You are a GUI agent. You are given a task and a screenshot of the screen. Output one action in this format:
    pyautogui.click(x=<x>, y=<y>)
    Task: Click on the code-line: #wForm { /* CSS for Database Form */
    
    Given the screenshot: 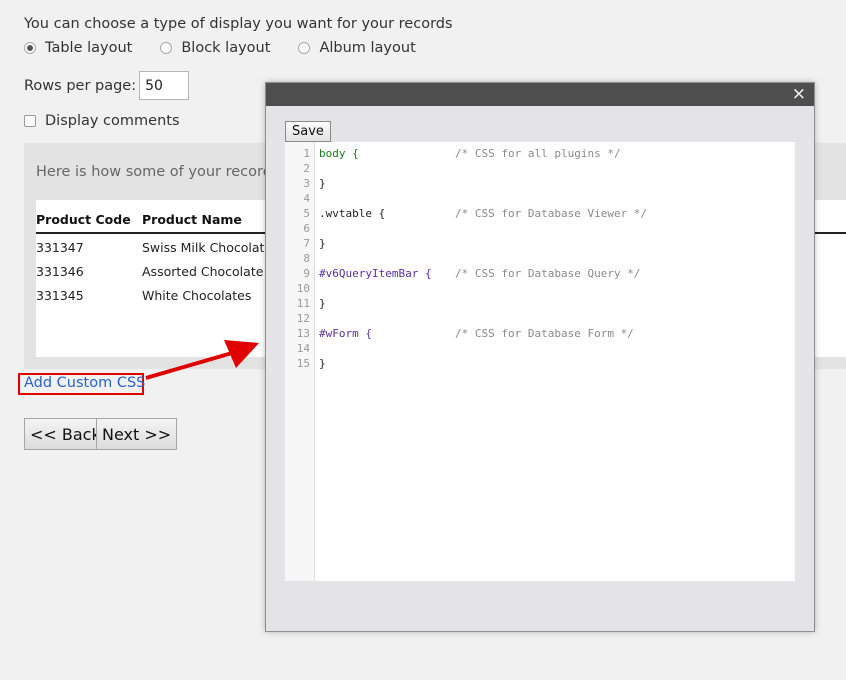 What is the action you would take?
    pyautogui.click(x=476, y=333)
    